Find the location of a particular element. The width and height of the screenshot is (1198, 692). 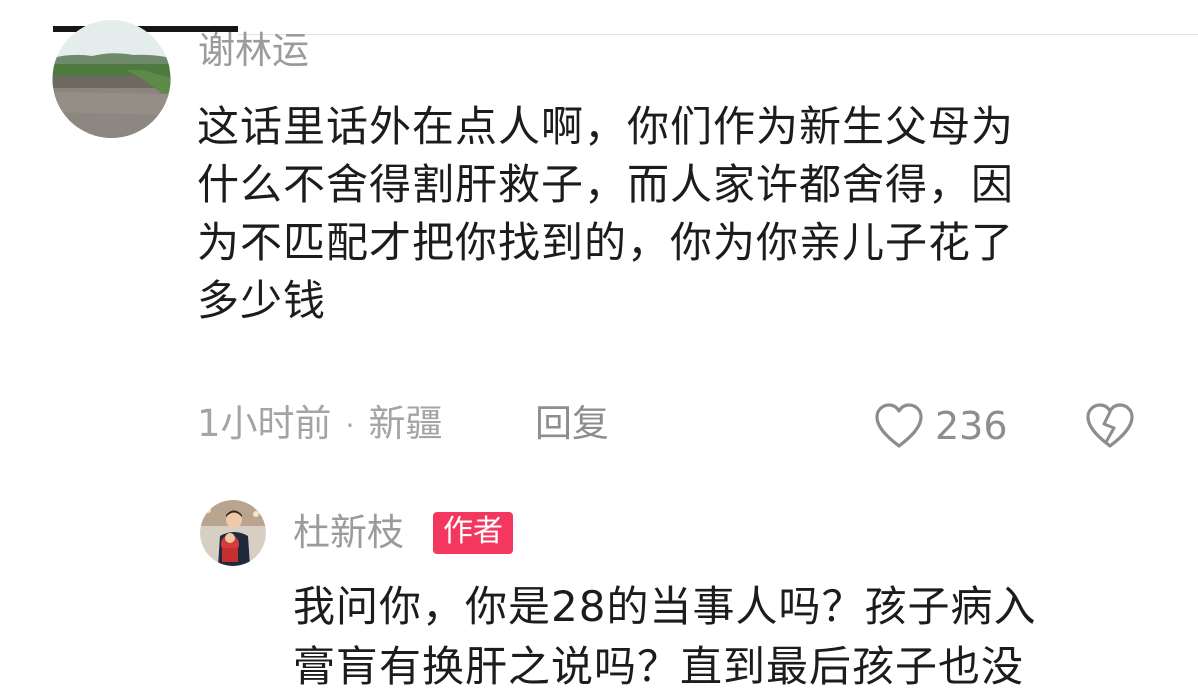

commenter-avatar is located at coordinates (111, 79).